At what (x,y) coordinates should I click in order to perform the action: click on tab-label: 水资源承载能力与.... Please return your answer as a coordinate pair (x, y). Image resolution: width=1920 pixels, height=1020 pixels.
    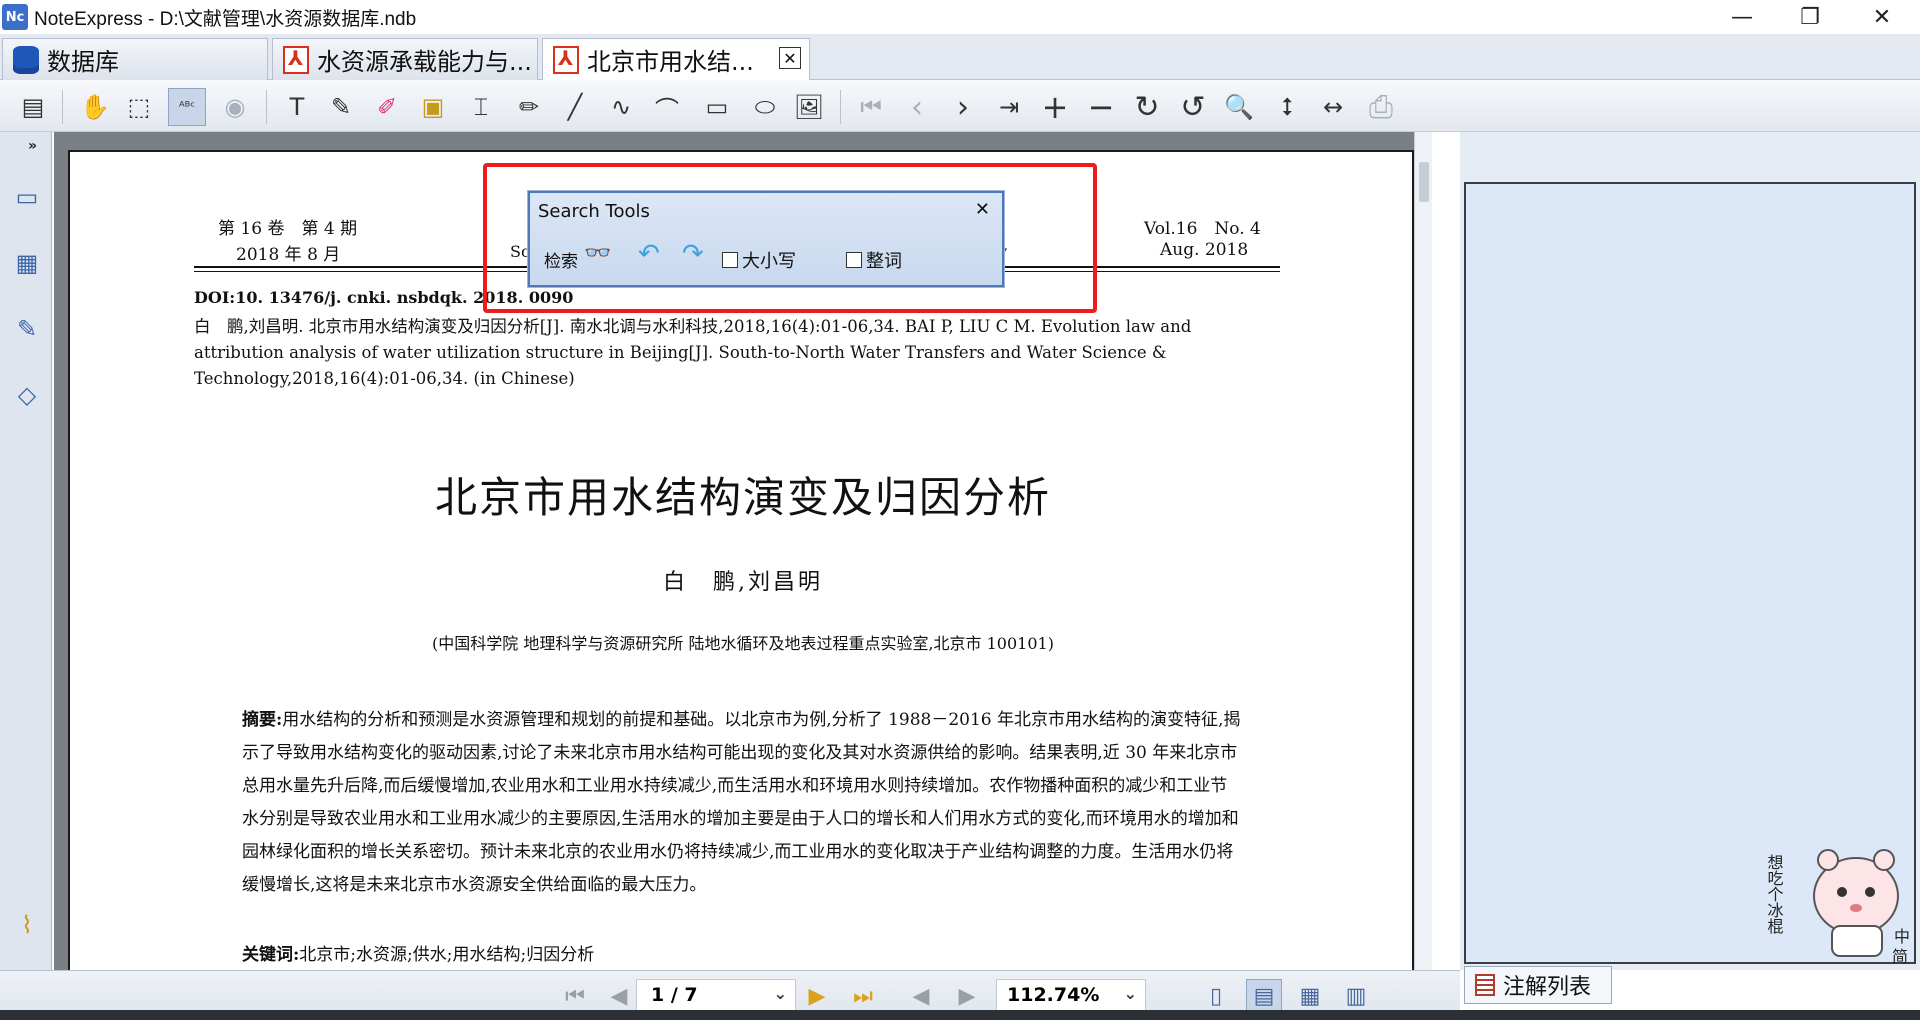
    Looking at the image, I should click on (424, 62).